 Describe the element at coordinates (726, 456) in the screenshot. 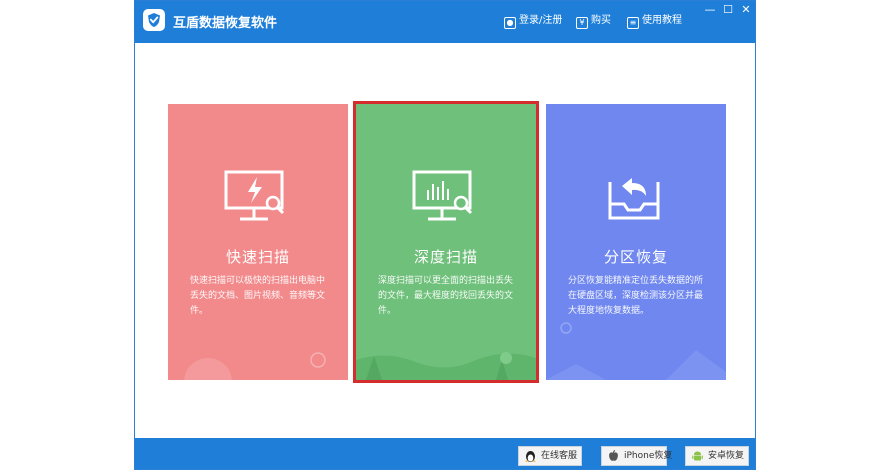

I see `android-recovery-label: 安卓恢复` at that location.